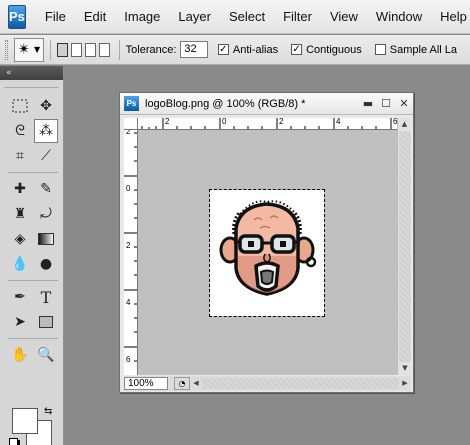 Image resolution: width=470 pixels, height=445 pixels. What do you see at coordinates (20, 297) in the screenshot?
I see `pen-tool: ✒` at bounding box center [20, 297].